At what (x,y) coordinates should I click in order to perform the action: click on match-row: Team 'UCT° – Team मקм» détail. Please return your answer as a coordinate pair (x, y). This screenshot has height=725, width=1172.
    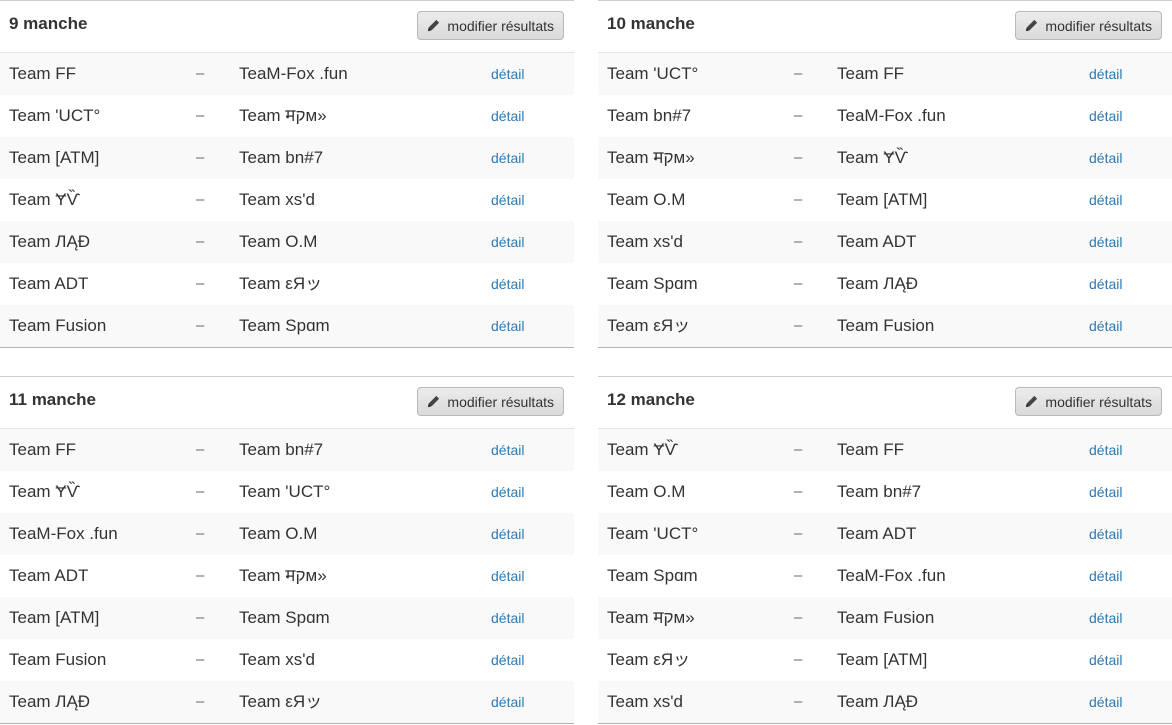
    Looking at the image, I should click on (287, 116).